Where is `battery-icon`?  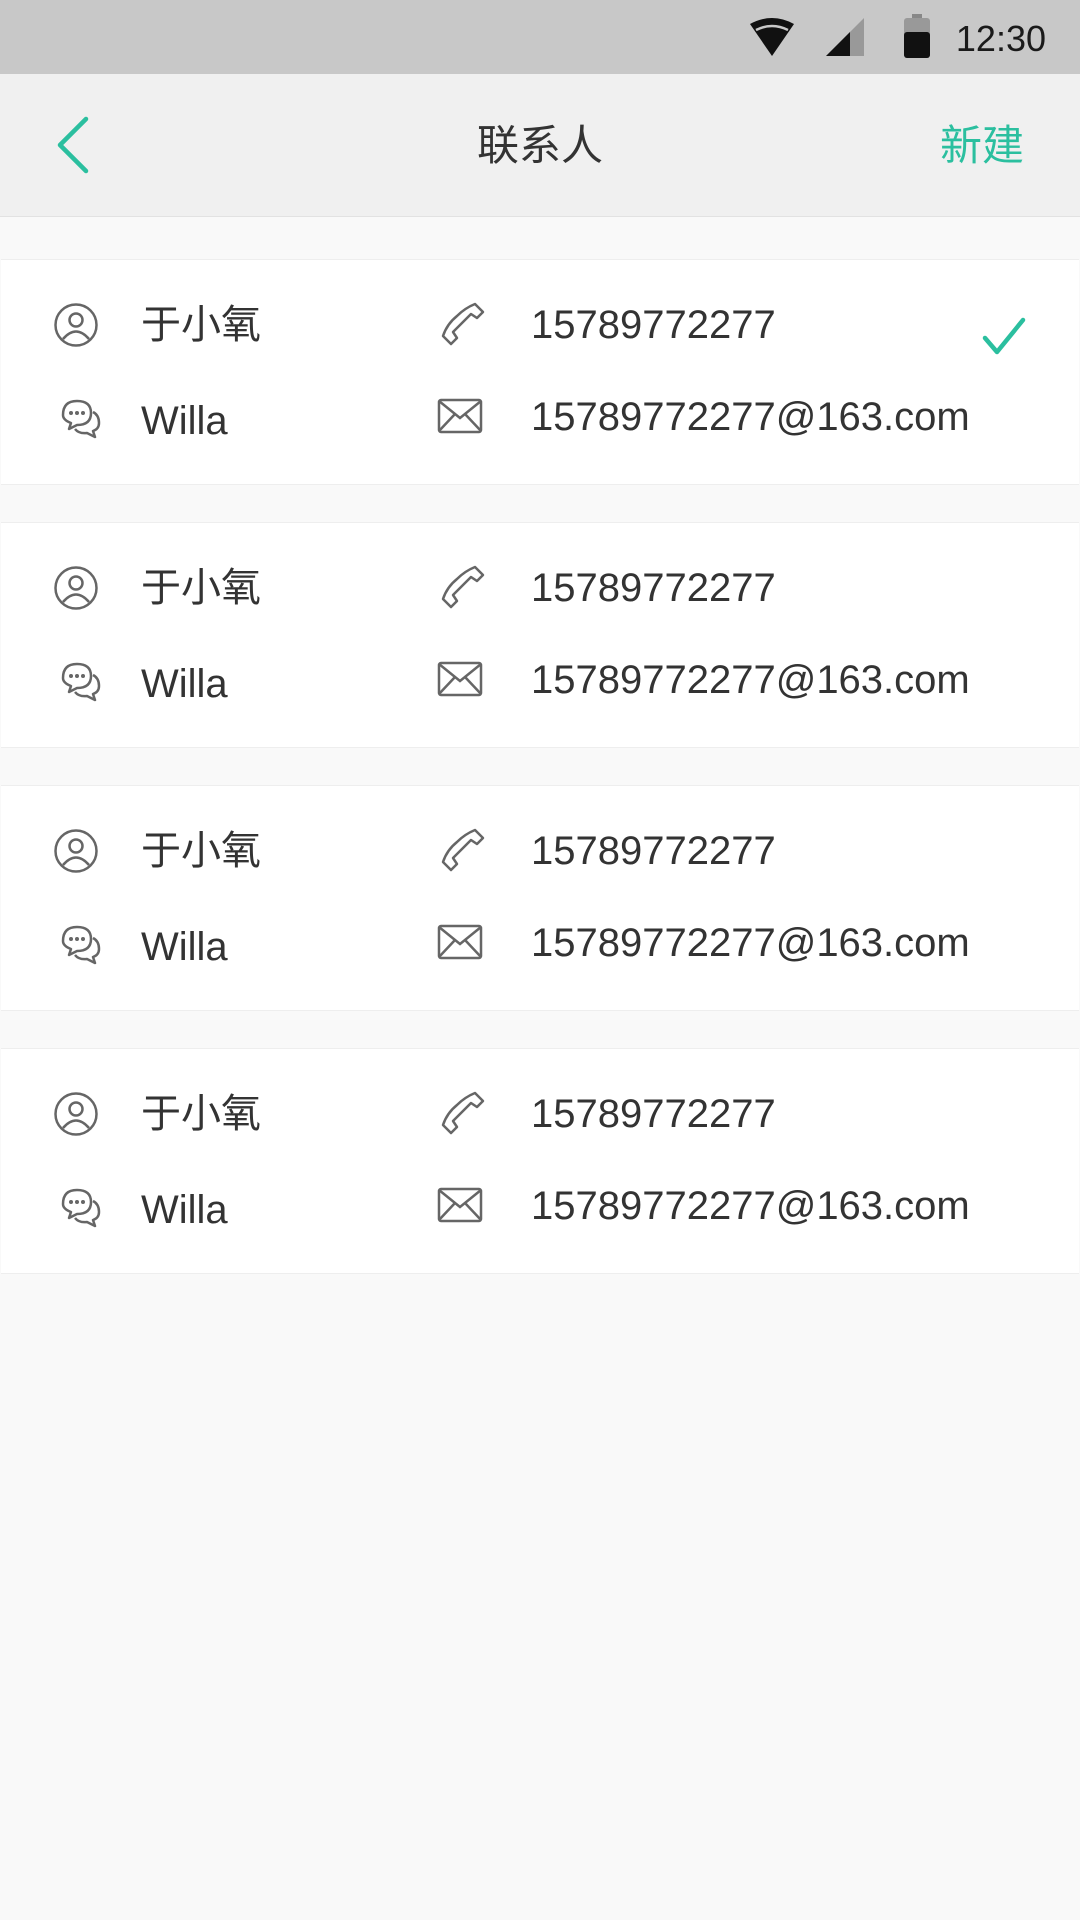 battery-icon is located at coordinates (917, 36).